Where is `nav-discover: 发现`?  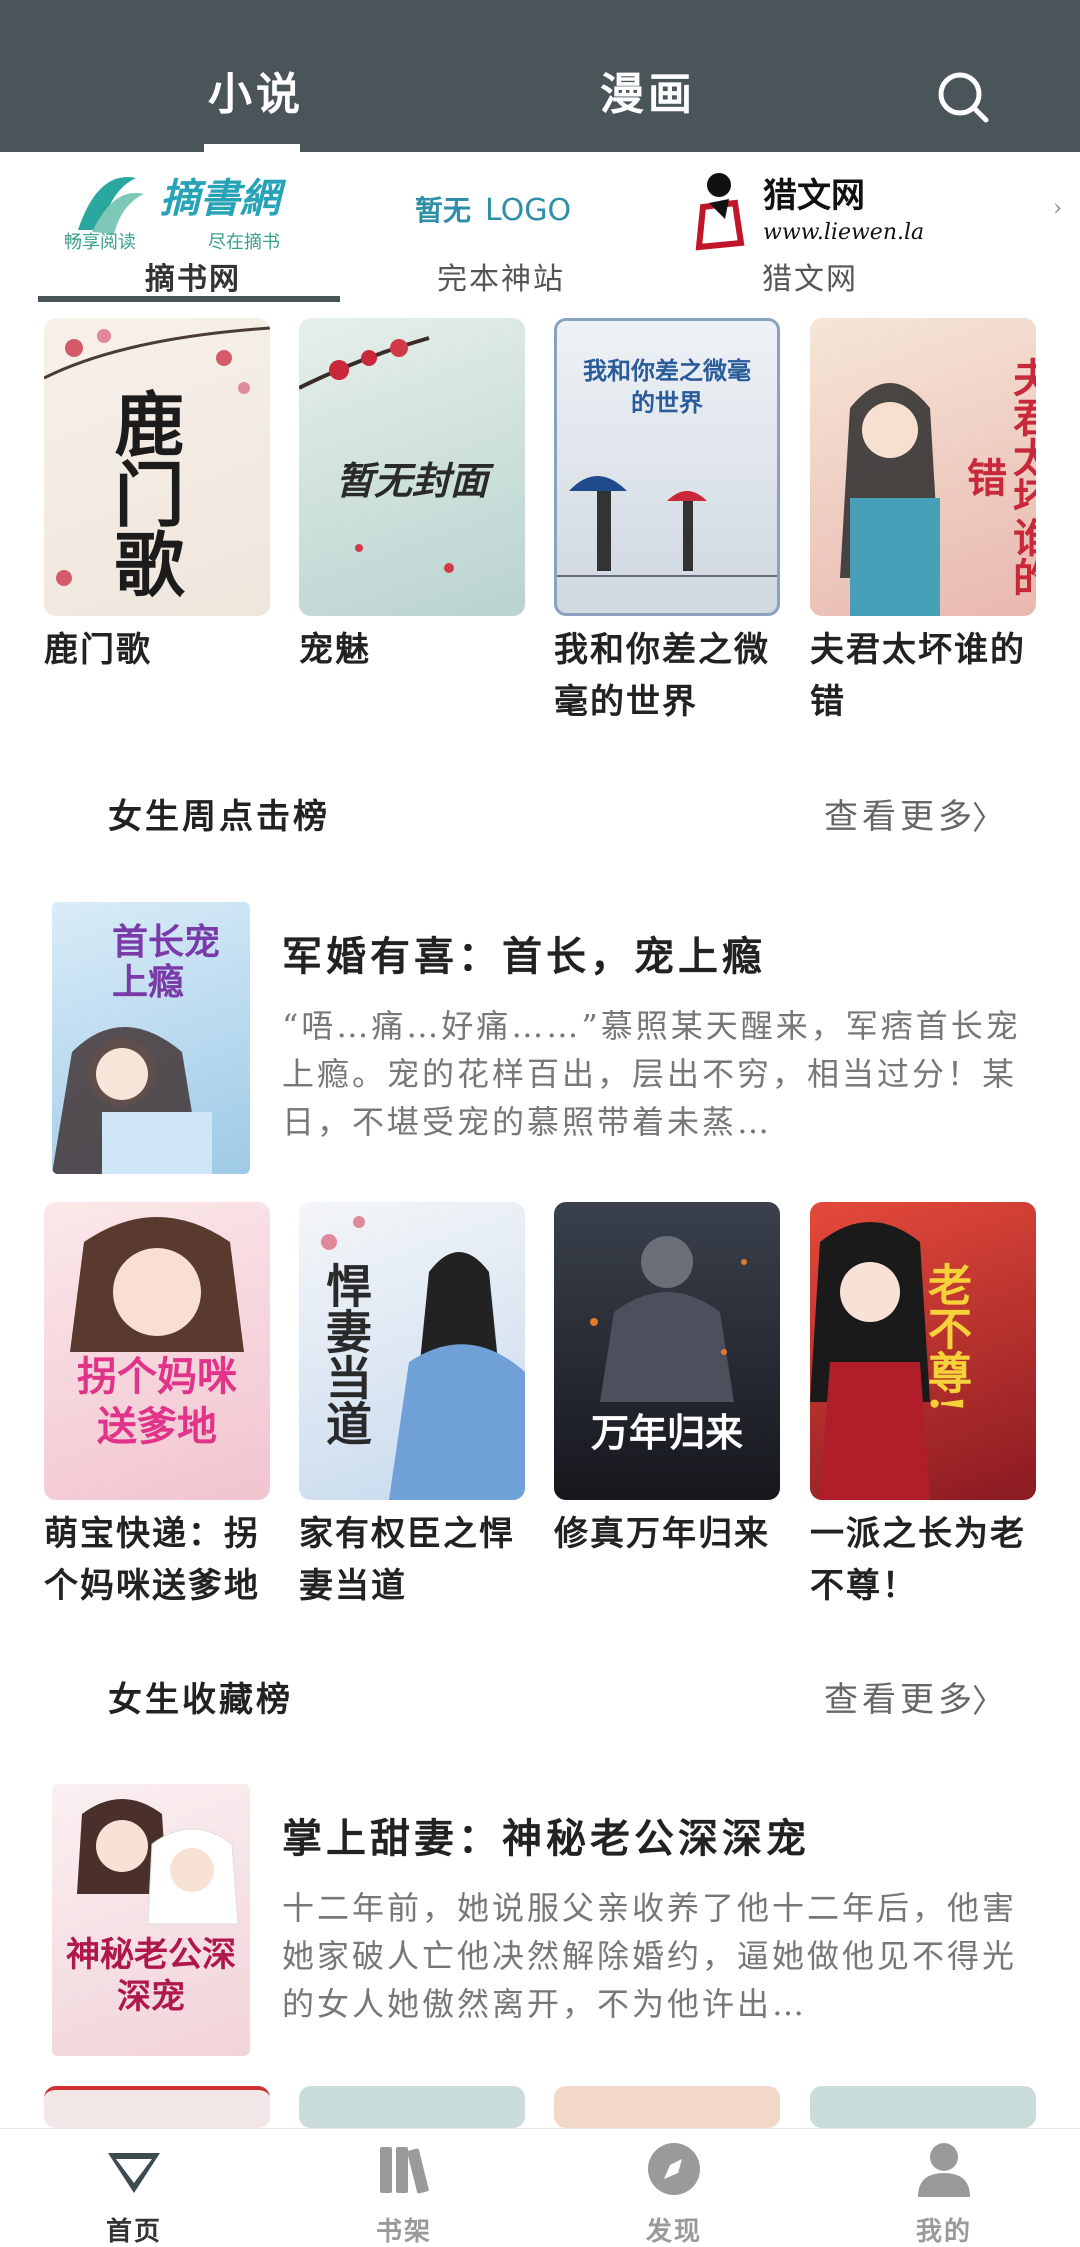 nav-discover: 发现 is located at coordinates (674, 2192).